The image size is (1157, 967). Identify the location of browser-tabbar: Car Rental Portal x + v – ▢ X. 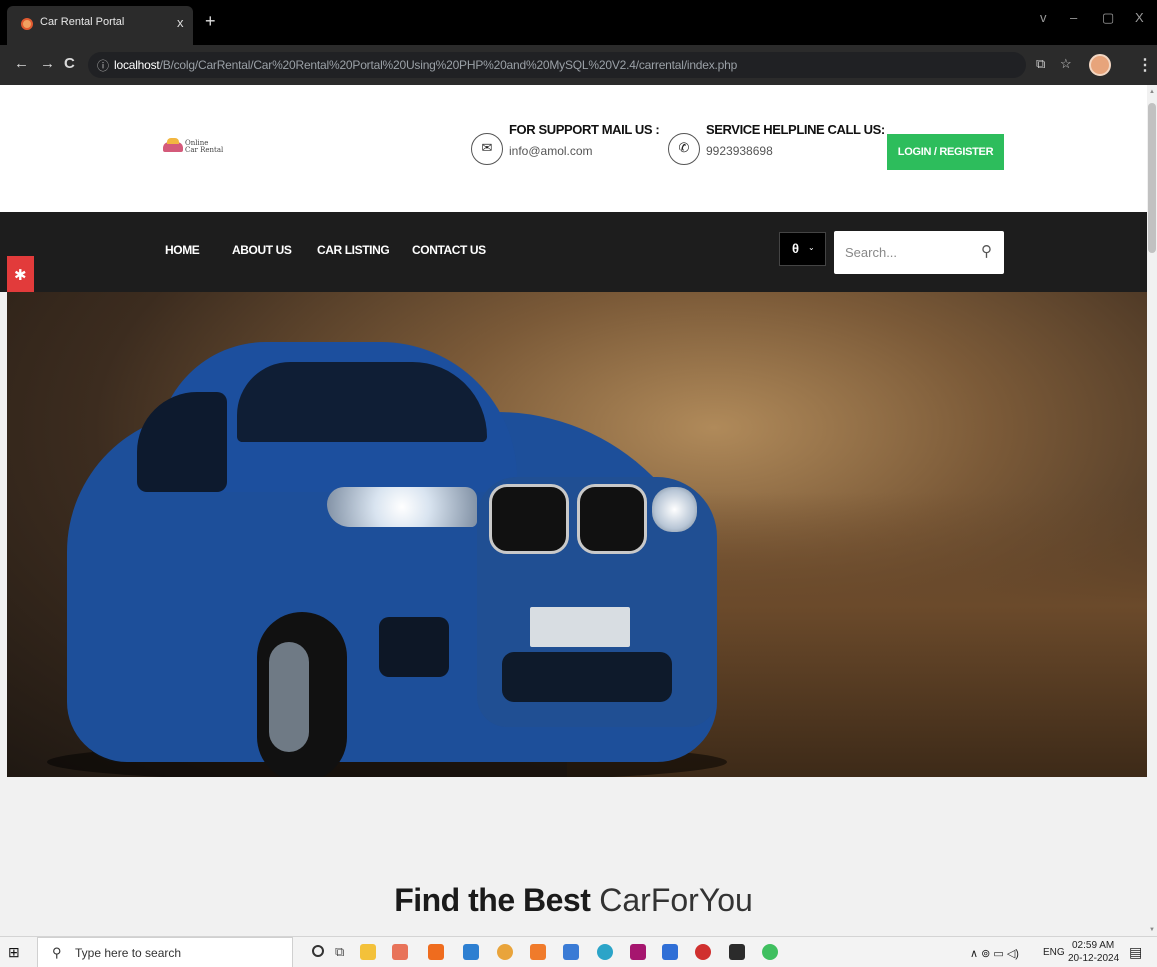
(578, 22).